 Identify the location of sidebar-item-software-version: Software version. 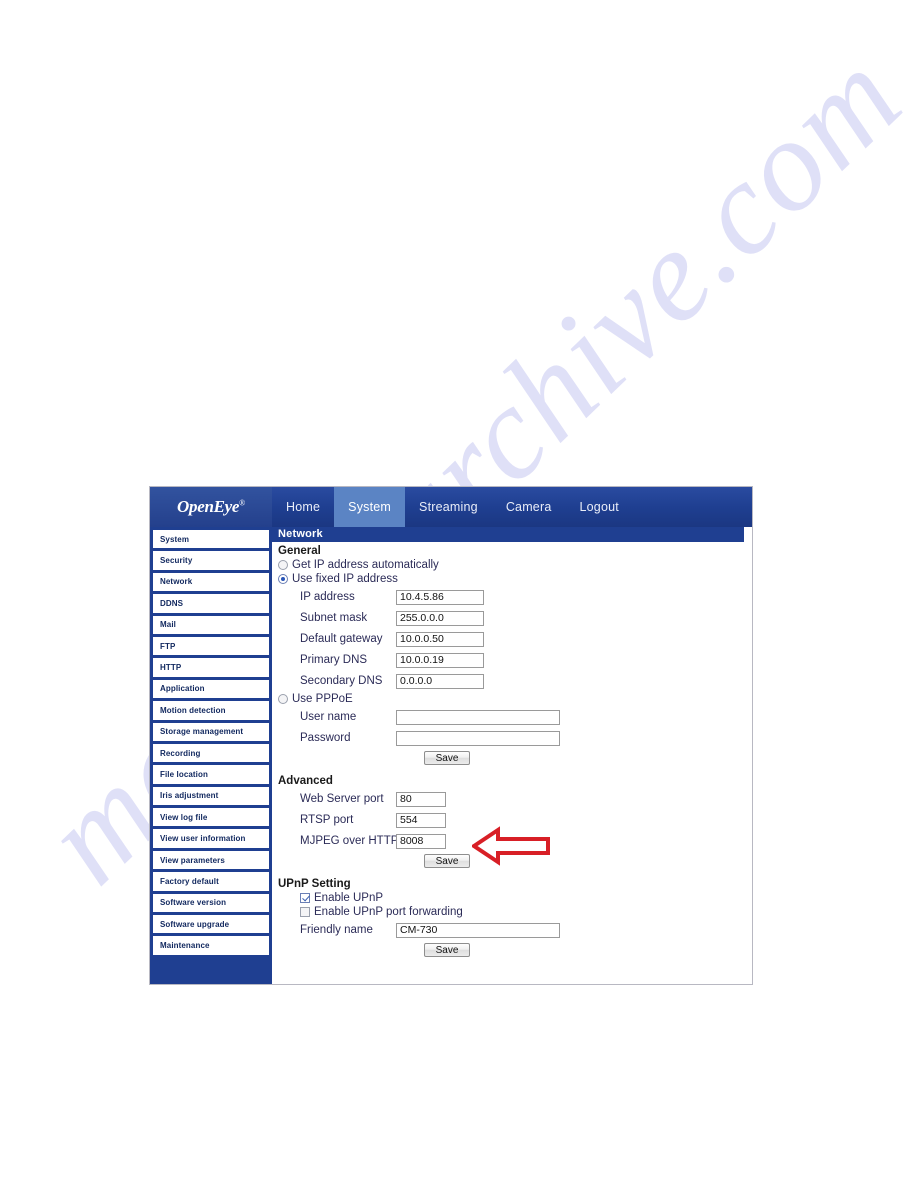
(211, 903).